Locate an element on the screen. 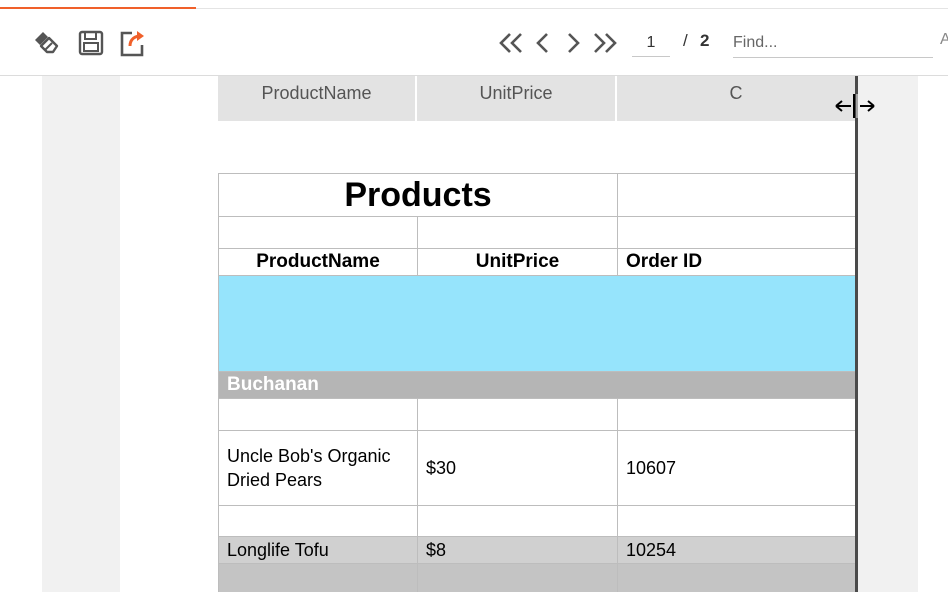  highlight-band is located at coordinates (537, 323).